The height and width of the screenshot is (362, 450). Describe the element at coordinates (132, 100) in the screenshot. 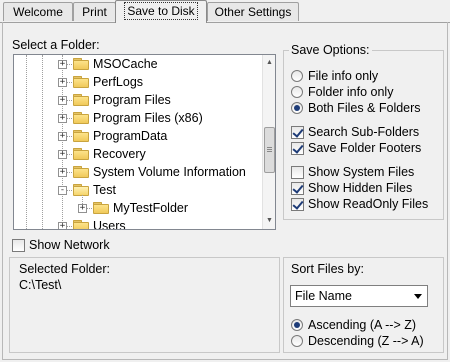

I see `tree-item-label: Program Files` at that location.